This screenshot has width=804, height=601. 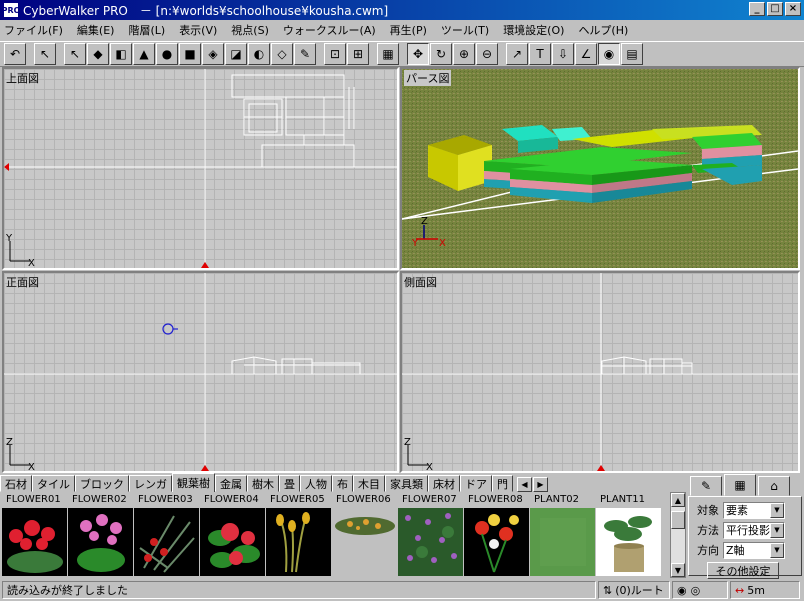 I want to click on scroll-thumb, so click(x=678, y=520).